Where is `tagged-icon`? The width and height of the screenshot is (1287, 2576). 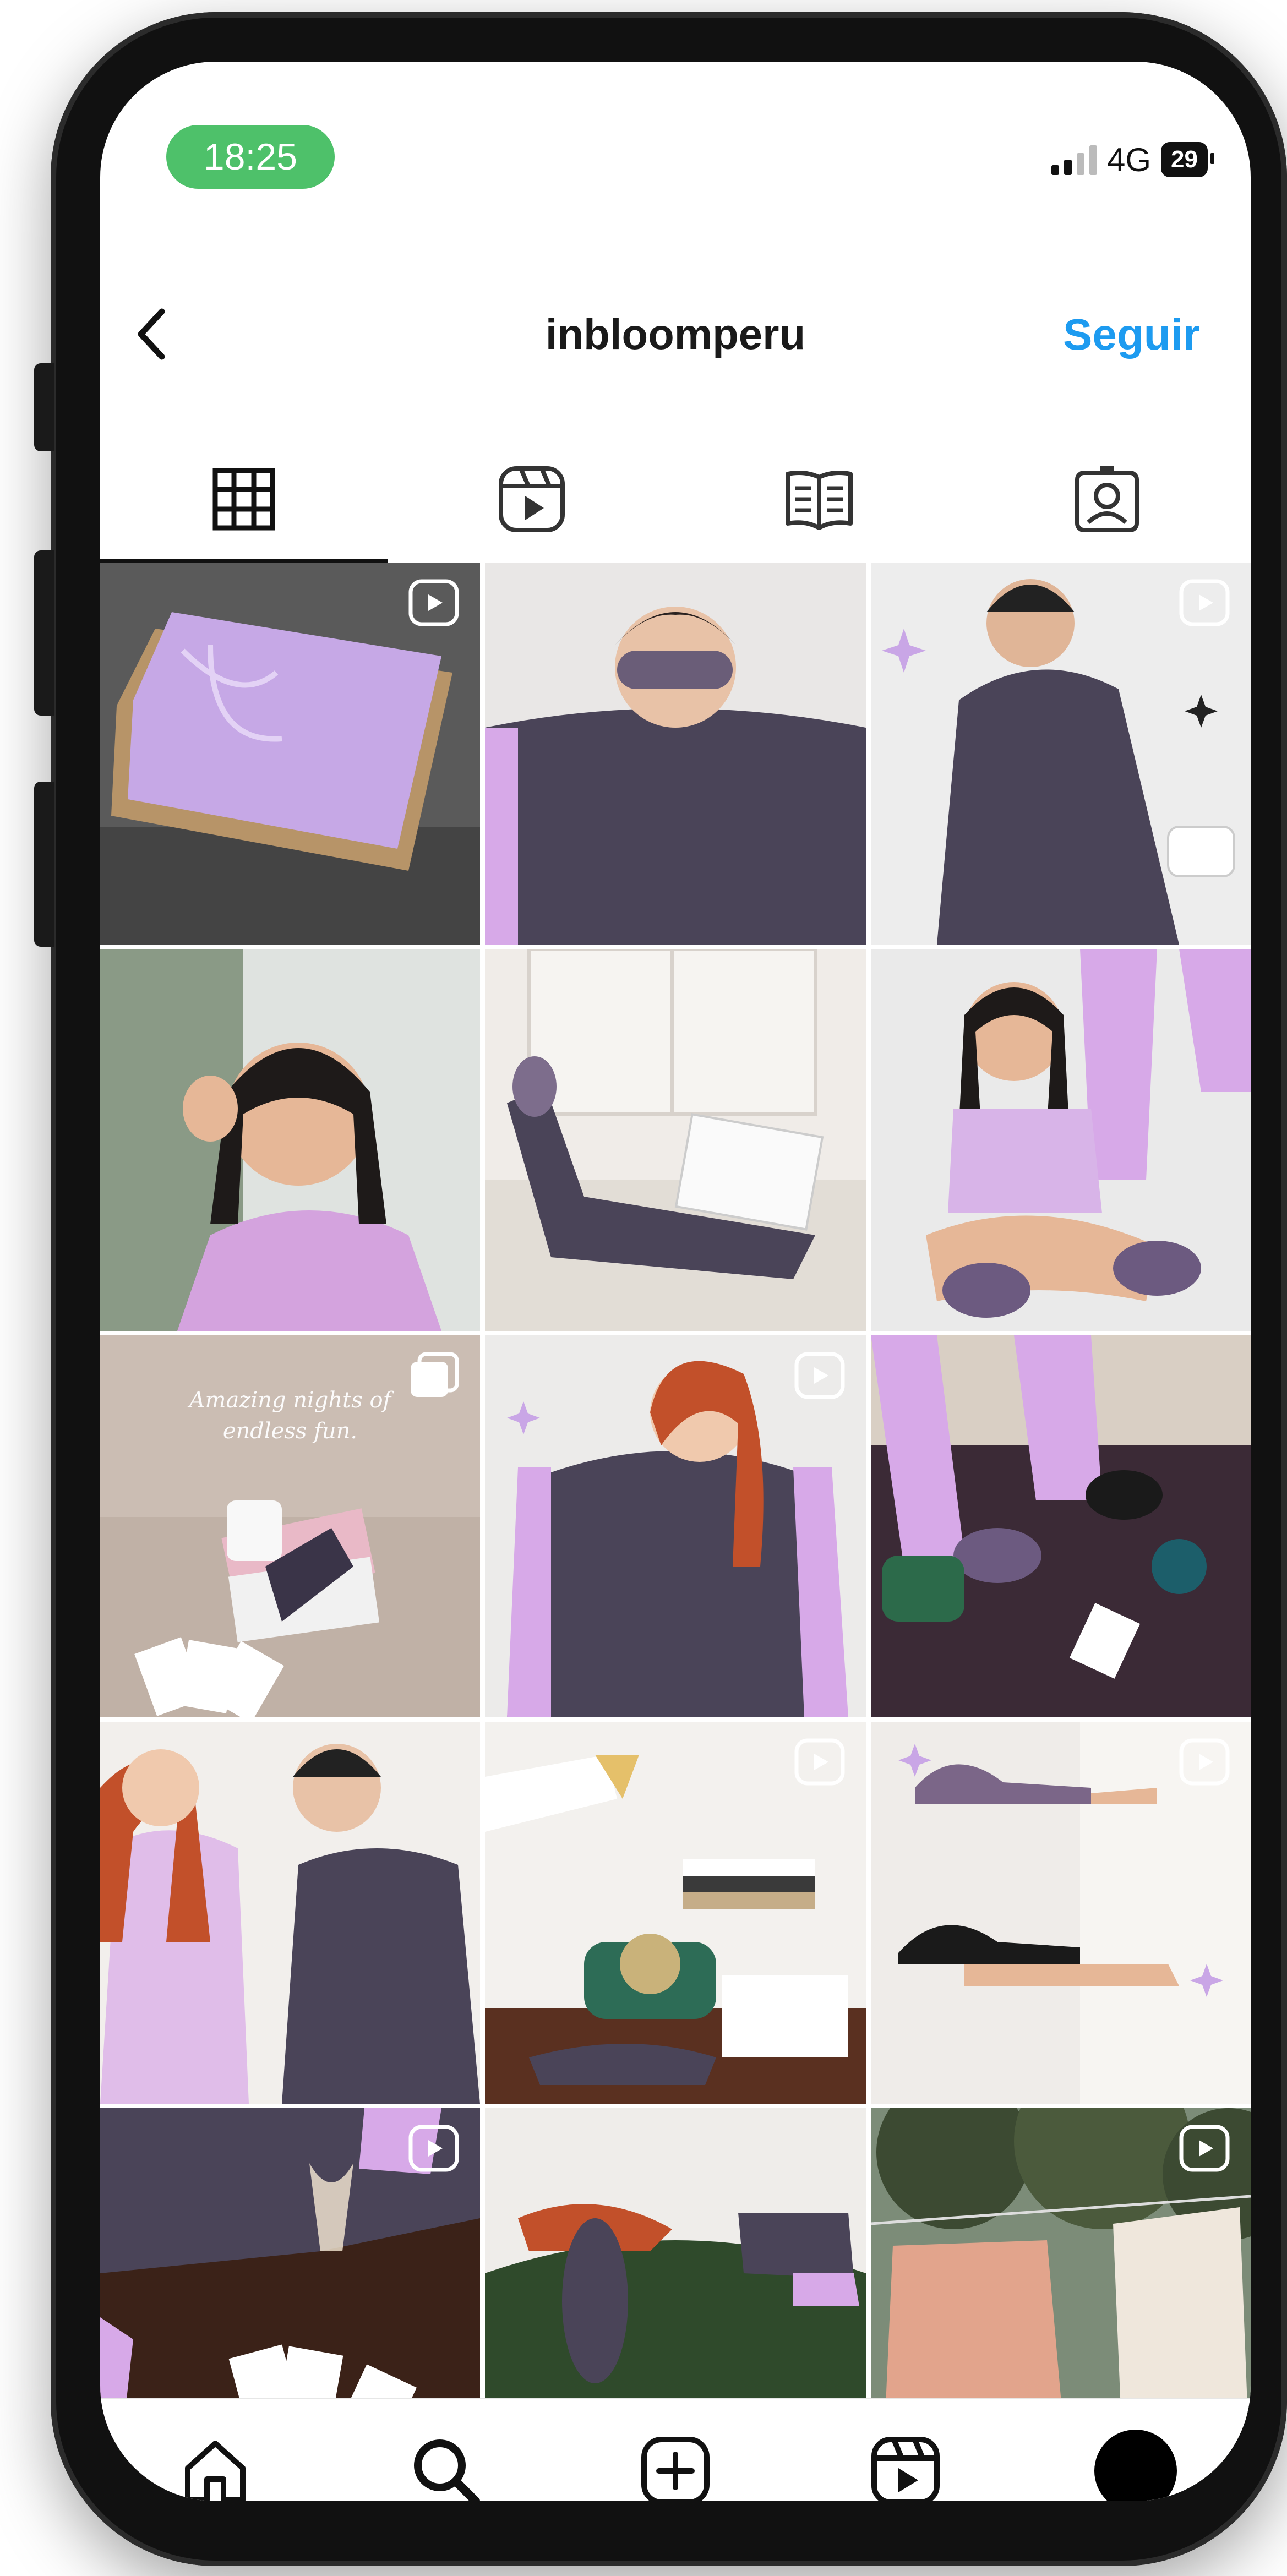
tagged-icon is located at coordinates (1107, 499).